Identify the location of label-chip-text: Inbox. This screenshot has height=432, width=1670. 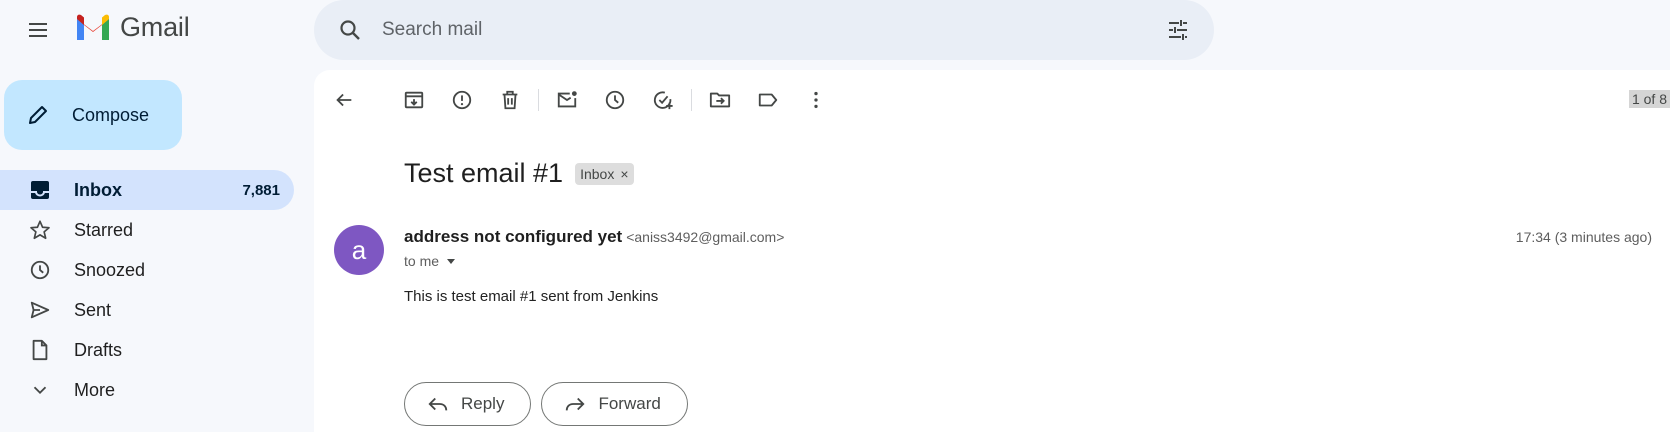
(597, 173).